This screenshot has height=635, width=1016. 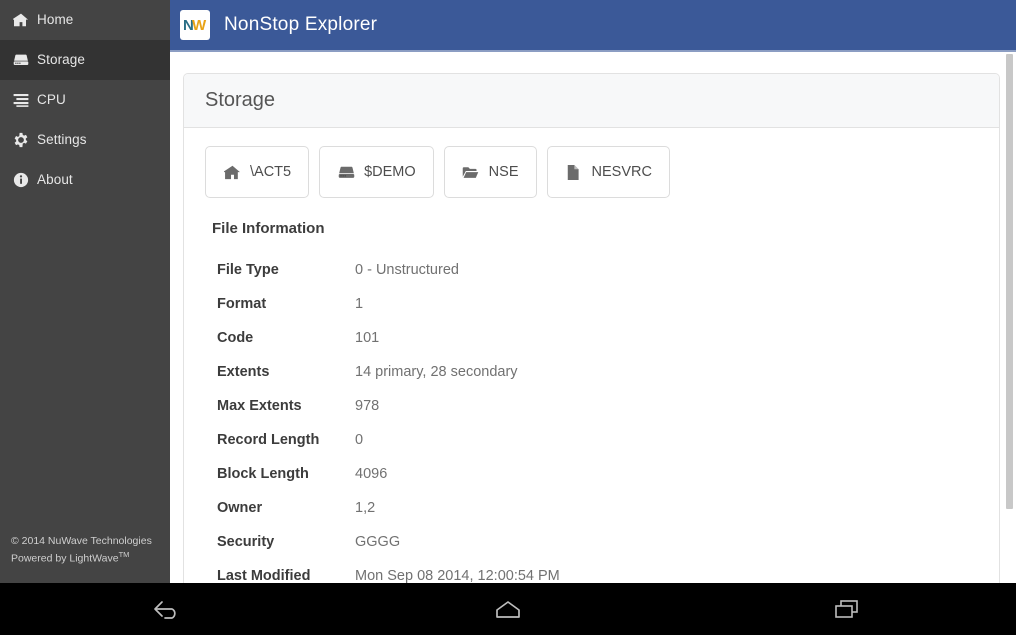 I want to click on info-value: 4096, so click(x=371, y=474).